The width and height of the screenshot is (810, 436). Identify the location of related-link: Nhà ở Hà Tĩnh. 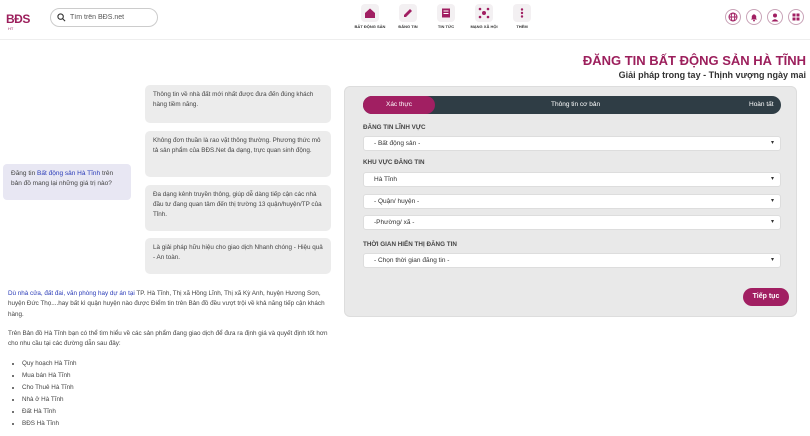
(49, 400).